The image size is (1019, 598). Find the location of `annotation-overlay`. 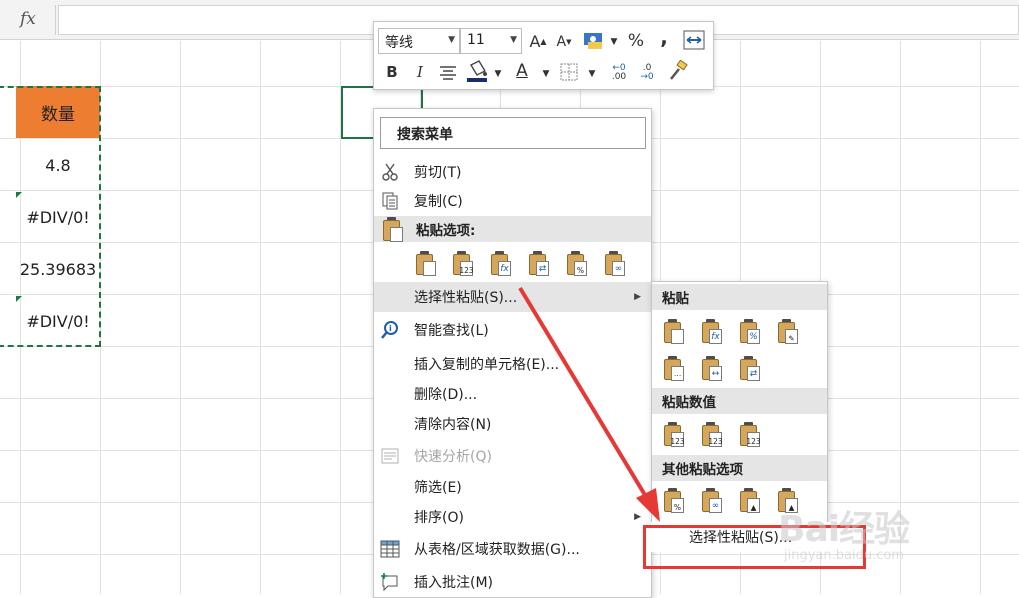

annotation-overlay is located at coordinates (589, 404).